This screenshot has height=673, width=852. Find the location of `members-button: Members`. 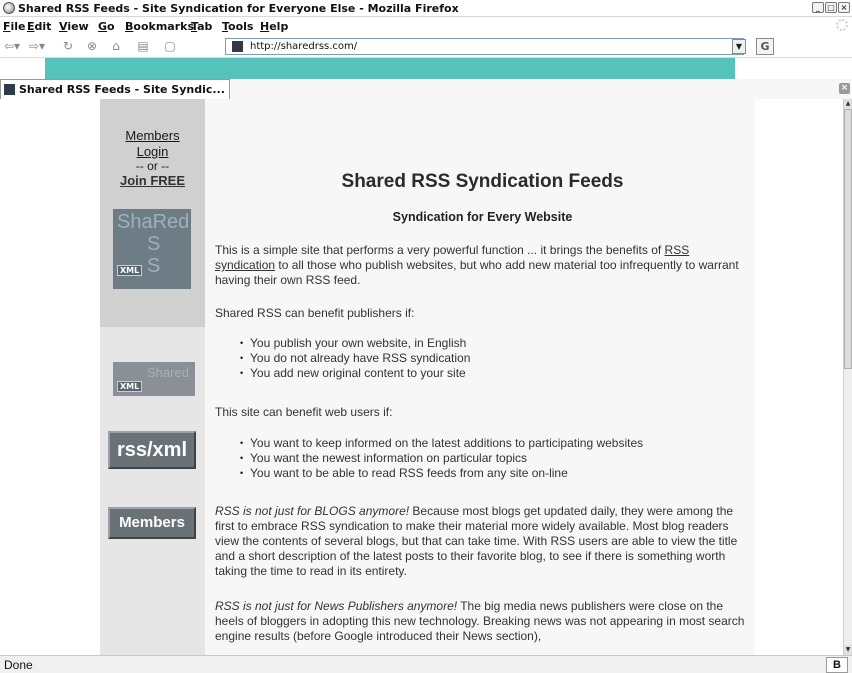

members-button: Members is located at coordinates (152, 523).